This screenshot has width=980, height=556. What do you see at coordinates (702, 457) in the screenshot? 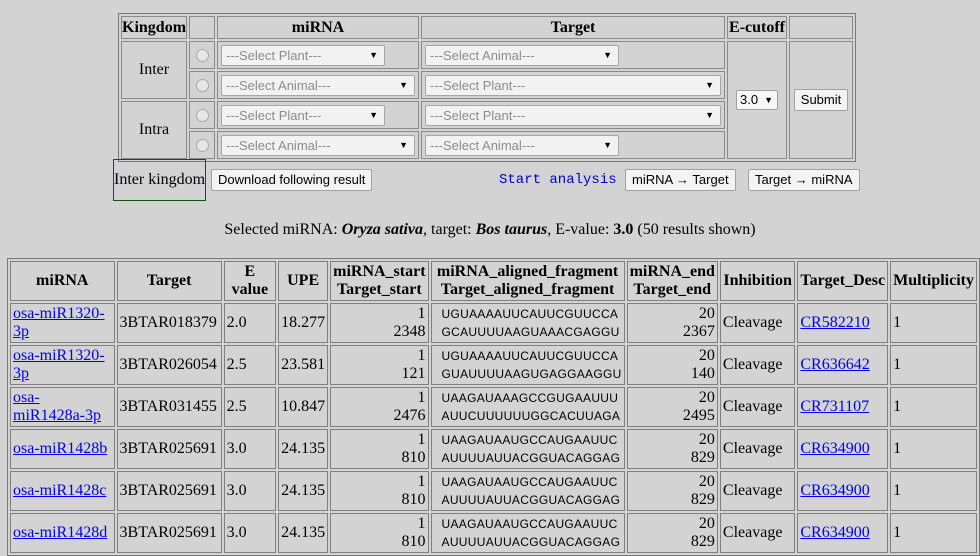
I see `target-end: 829` at bounding box center [702, 457].